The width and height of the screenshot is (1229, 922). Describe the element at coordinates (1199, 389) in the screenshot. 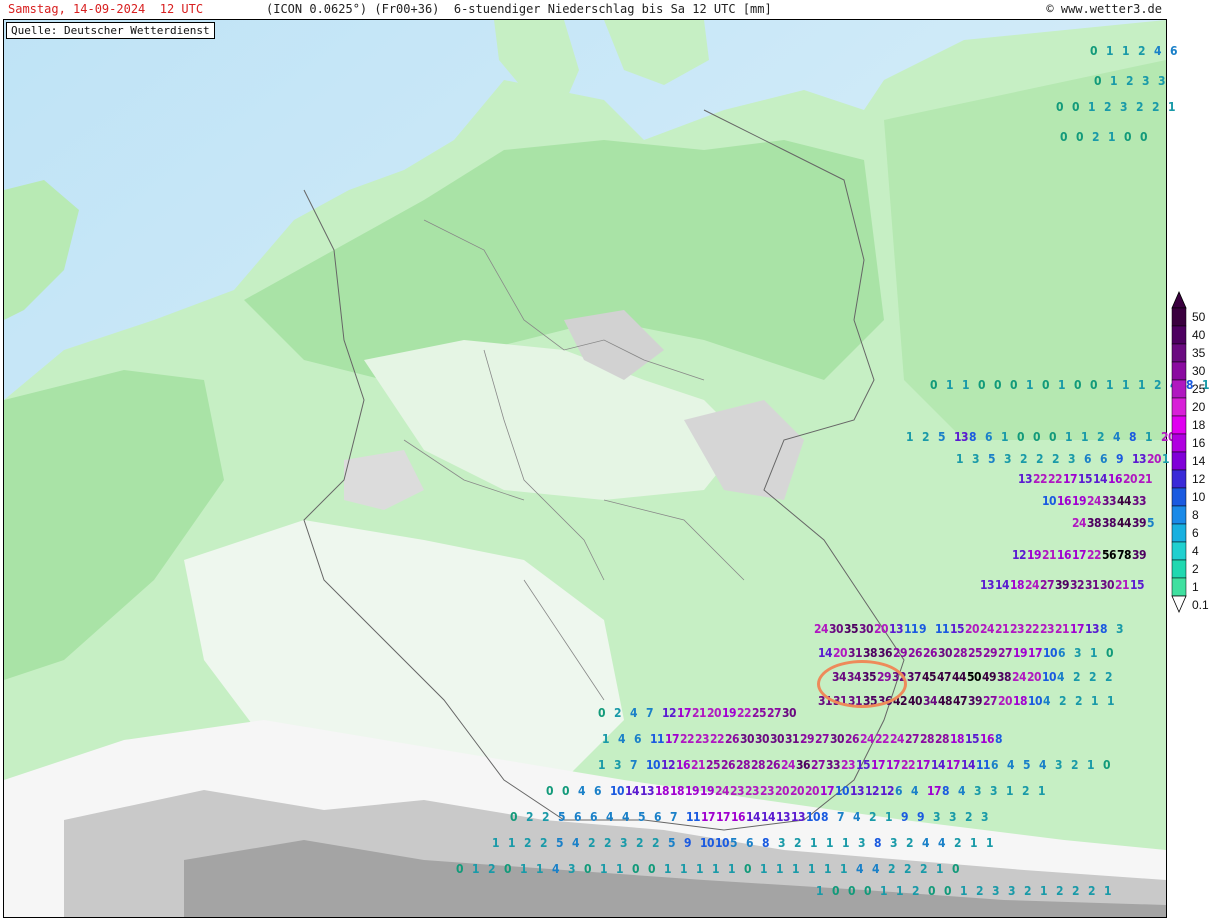

I see `legend-label: 25` at that location.